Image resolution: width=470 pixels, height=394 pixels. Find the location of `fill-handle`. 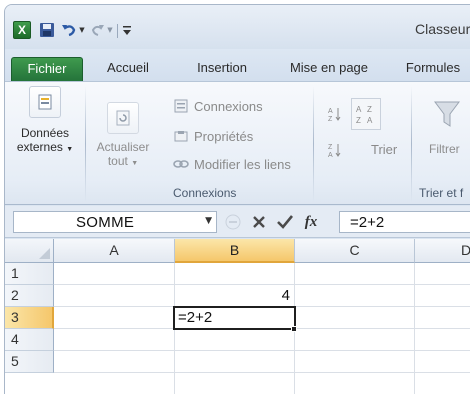

fill-handle is located at coordinates (294, 329).